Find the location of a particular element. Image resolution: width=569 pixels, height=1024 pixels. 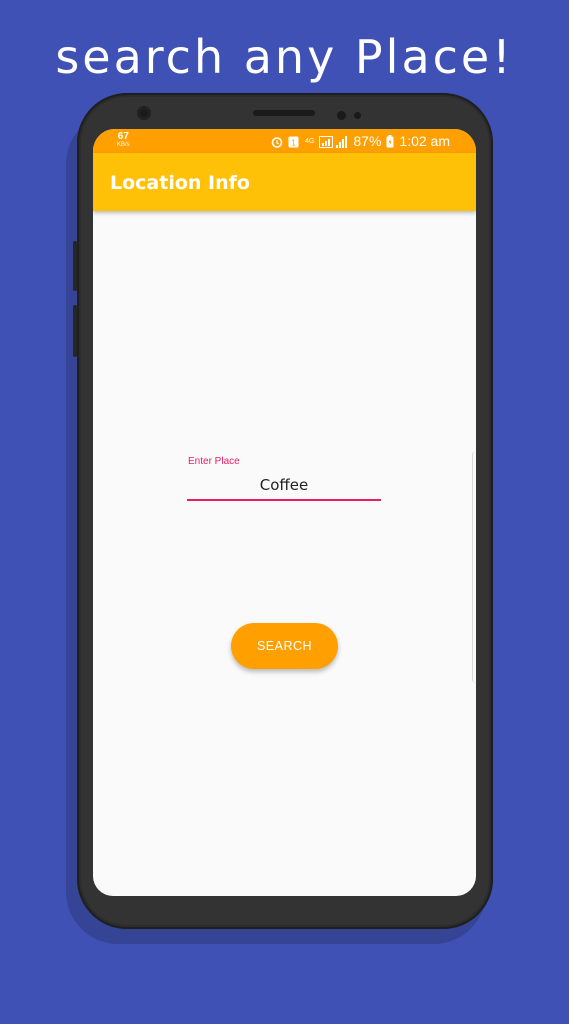

battery-icon is located at coordinates (390, 141).